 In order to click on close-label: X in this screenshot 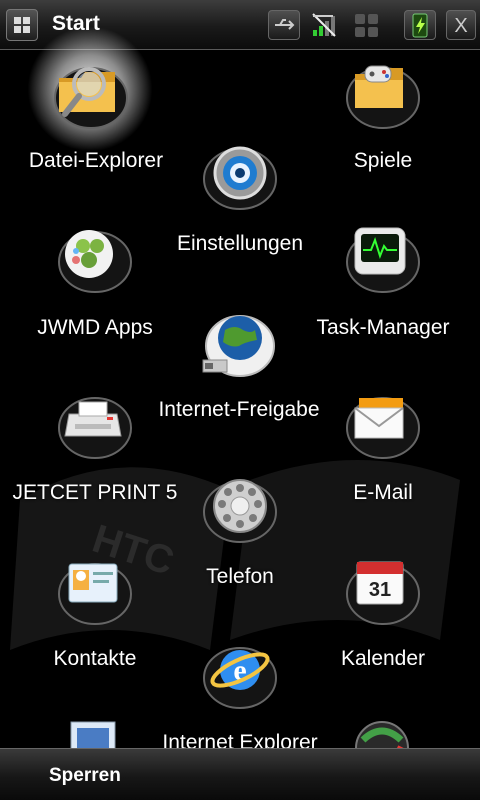, I will do `click(460, 26)`.